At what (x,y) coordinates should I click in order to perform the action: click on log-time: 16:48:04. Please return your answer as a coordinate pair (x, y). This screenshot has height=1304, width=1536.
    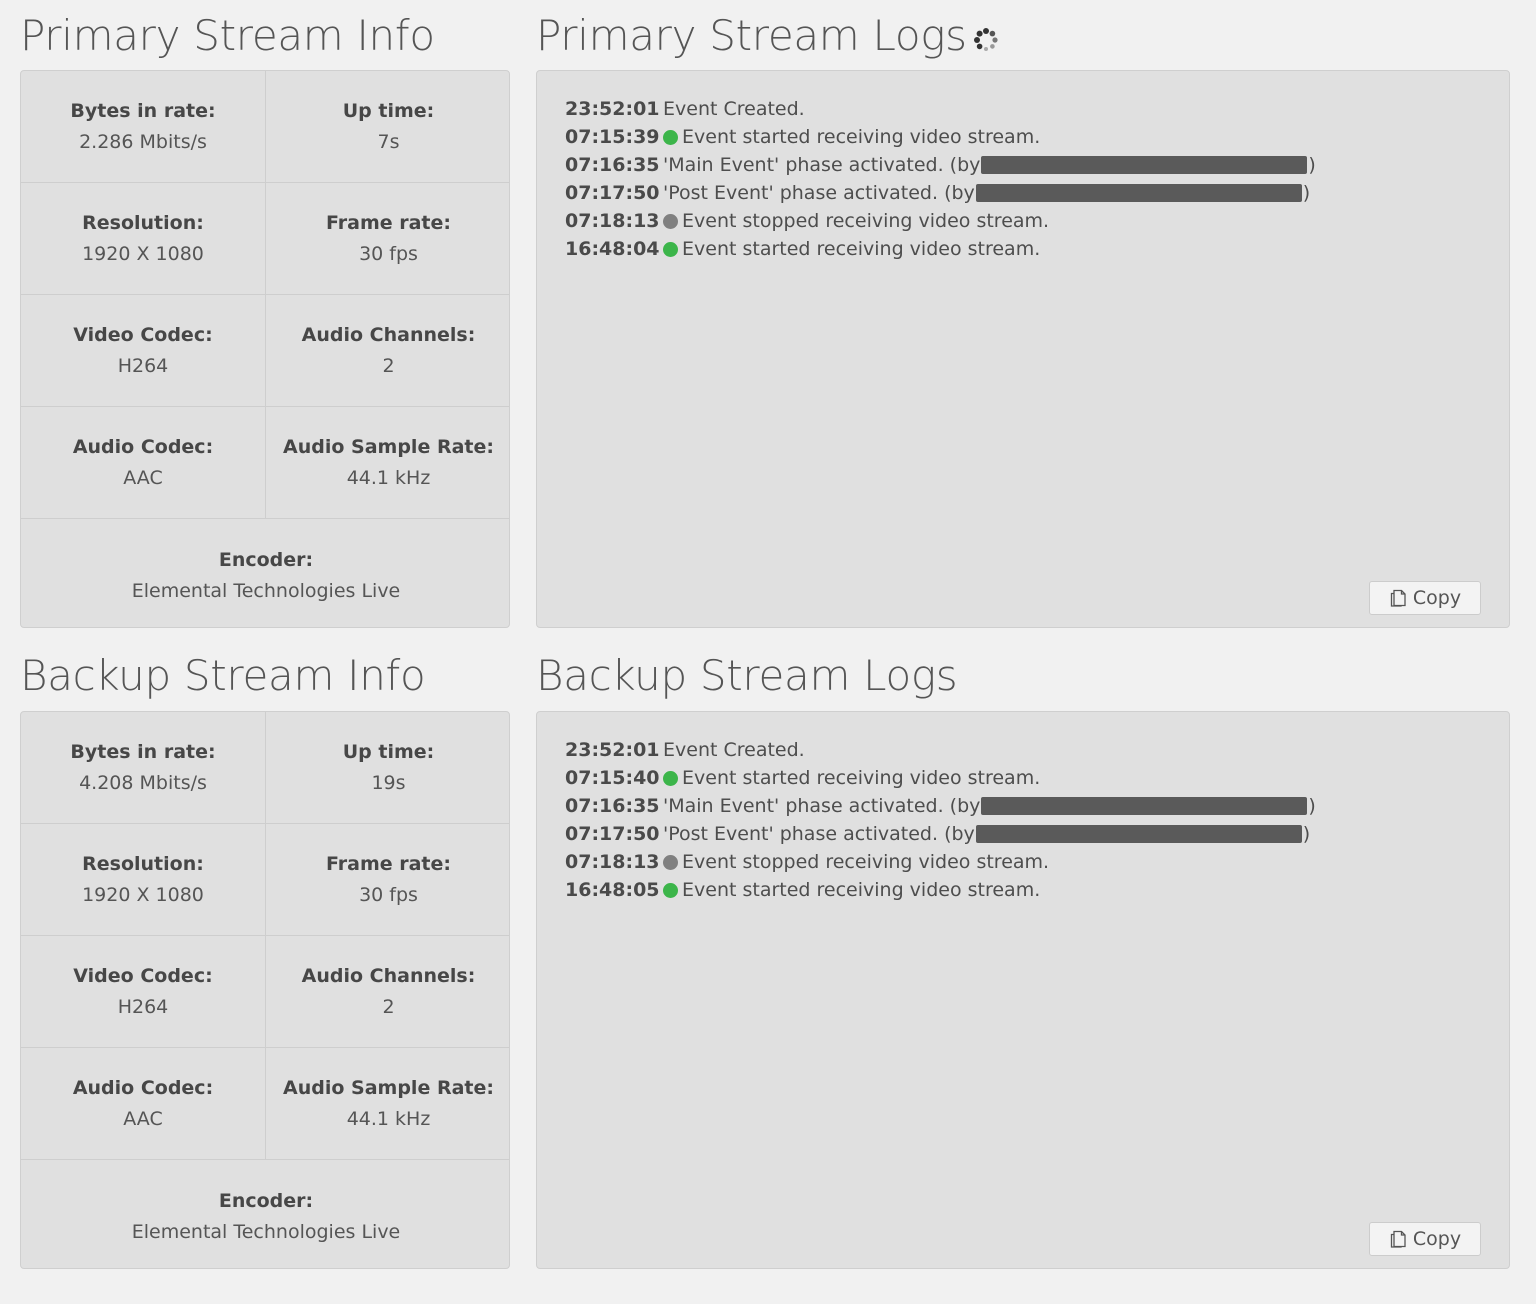
    Looking at the image, I should click on (612, 249).